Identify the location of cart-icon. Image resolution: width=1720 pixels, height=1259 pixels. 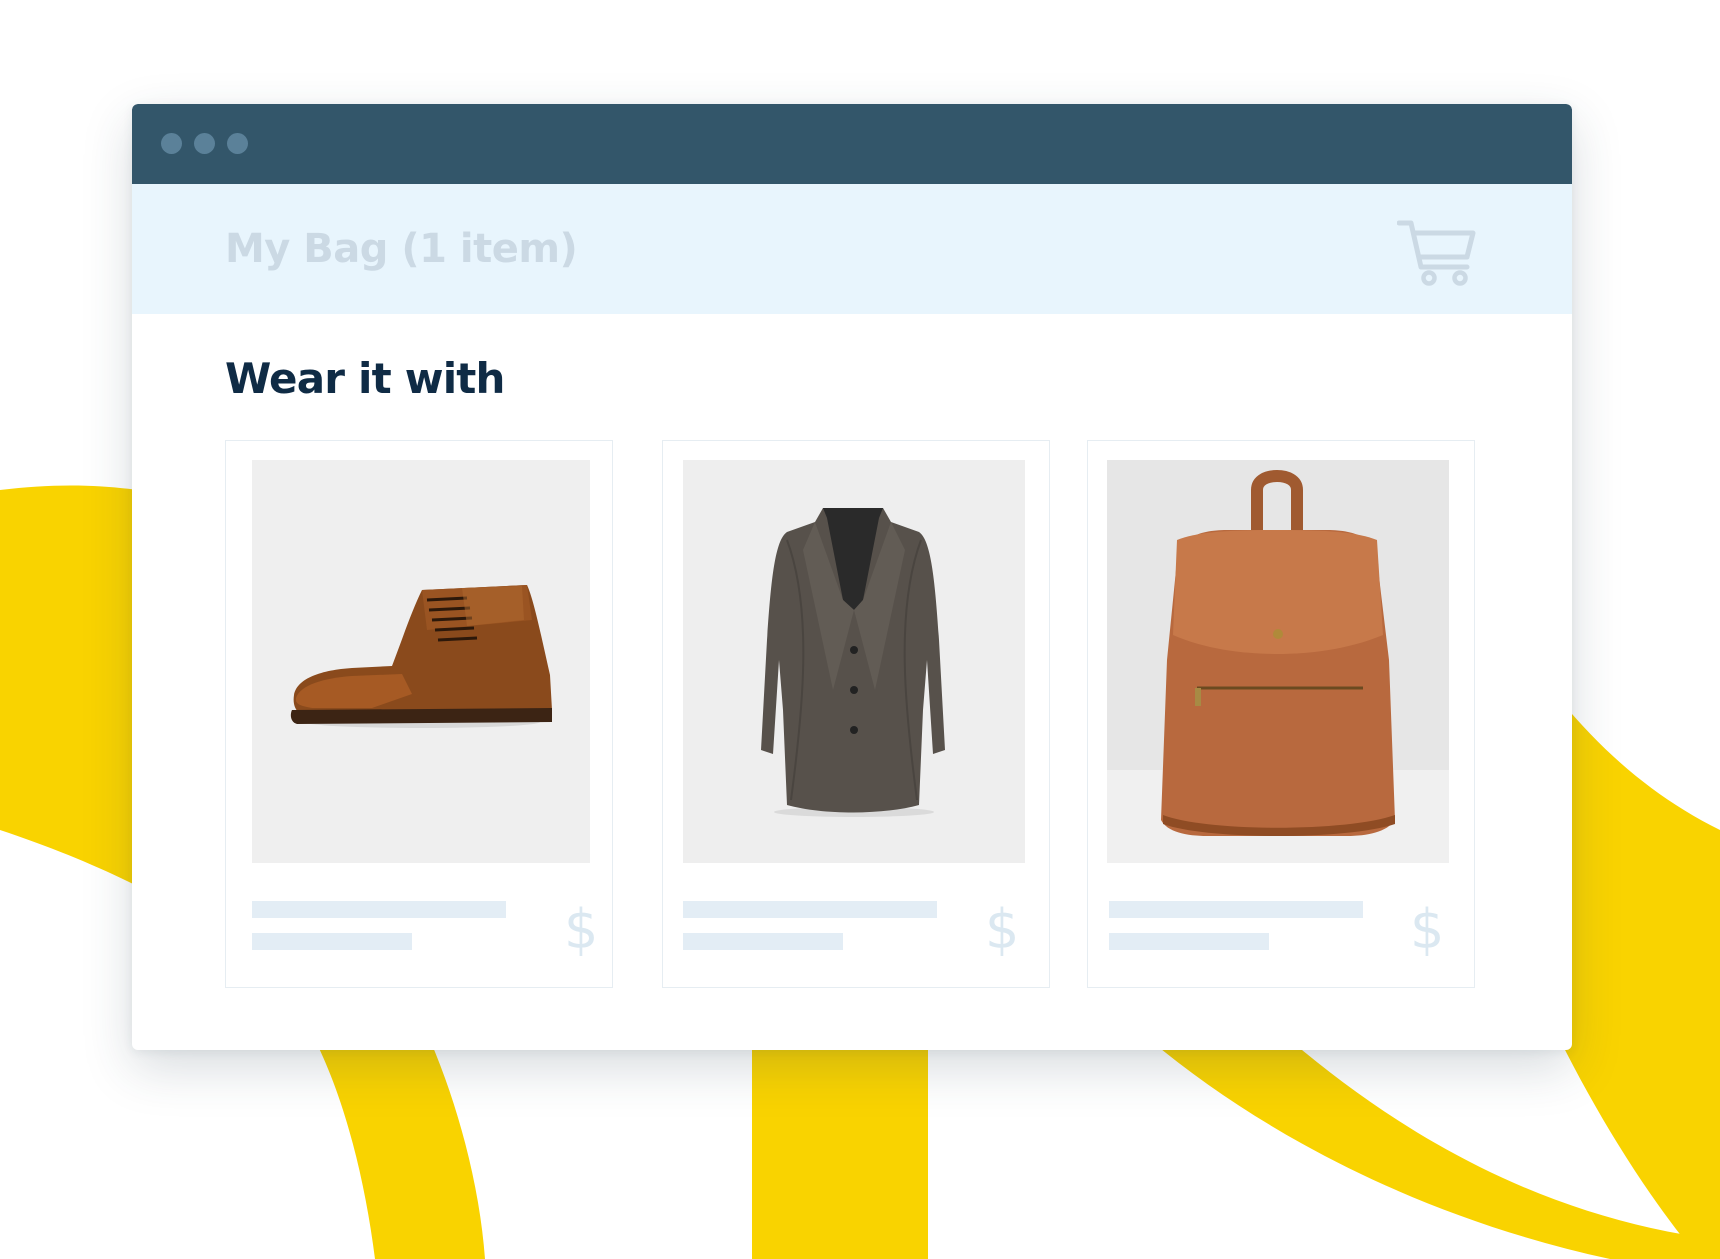
(1436, 252).